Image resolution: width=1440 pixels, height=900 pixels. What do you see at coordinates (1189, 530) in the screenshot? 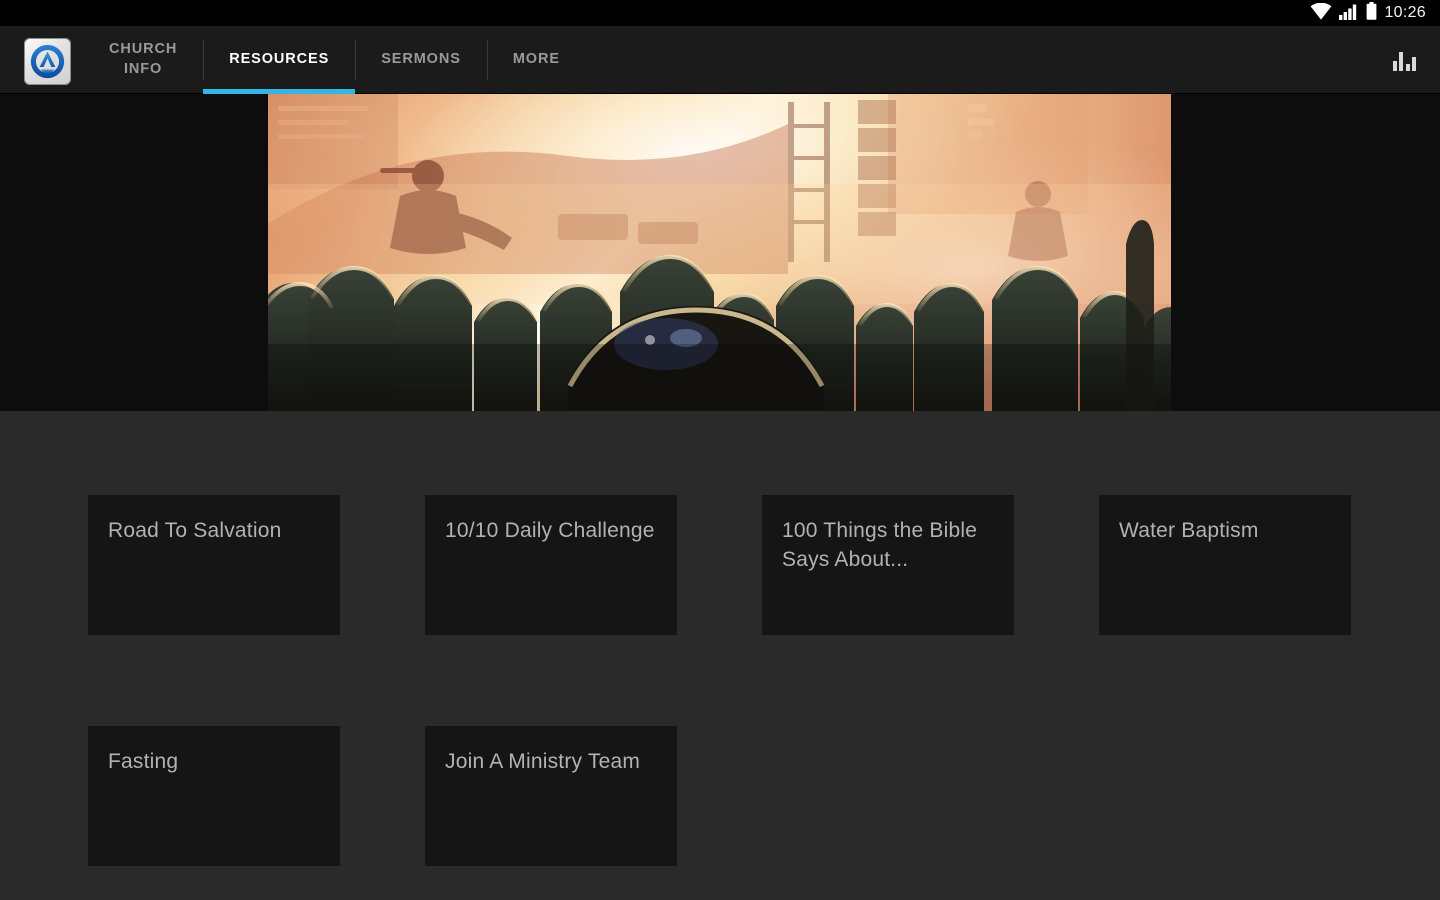
I see `resource-tile-title: Water Baptism` at bounding box center [1189, 530].